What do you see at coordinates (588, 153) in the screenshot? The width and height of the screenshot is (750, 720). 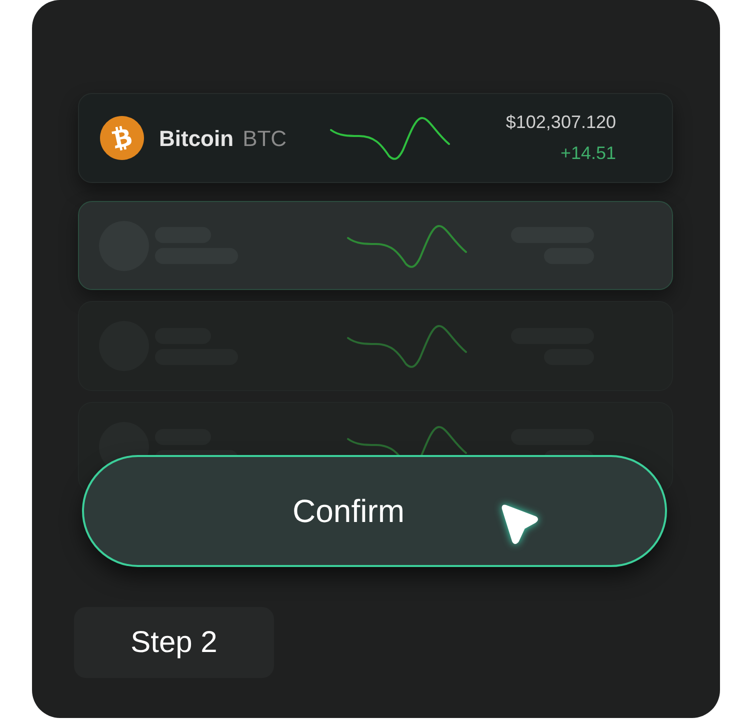 I see `price-change: +14.51` at bounding box center [588, 153].